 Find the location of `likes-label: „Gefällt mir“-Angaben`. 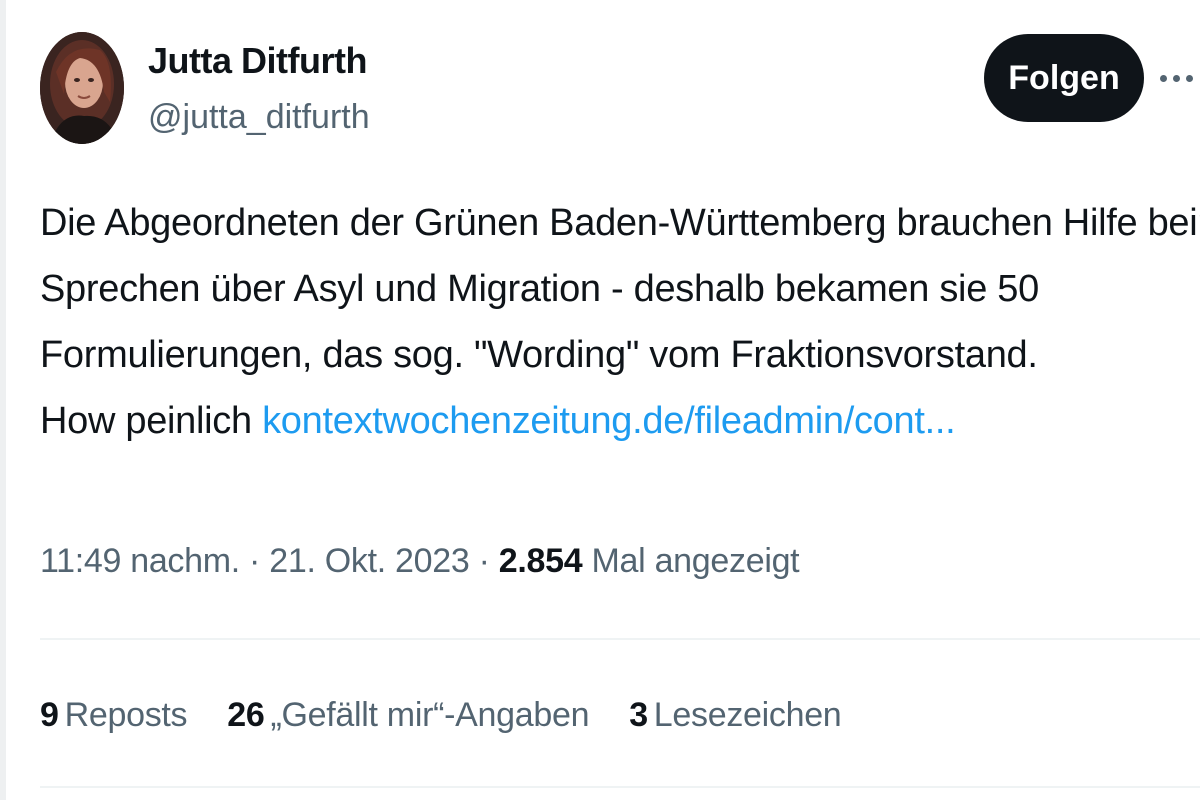

likes-label: „Gefällt mir“-Angaben is located at coordinates (430, 715).